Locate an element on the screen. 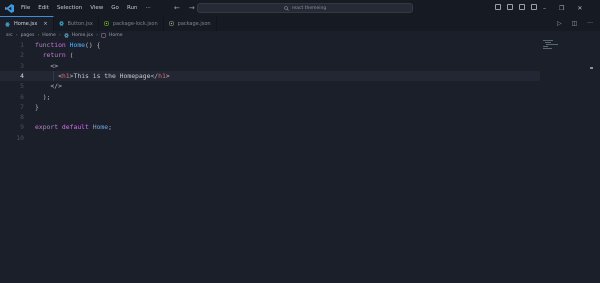 The image size is (600, 283). tab-label: Button.jsx is located at coordinates (80, 23).